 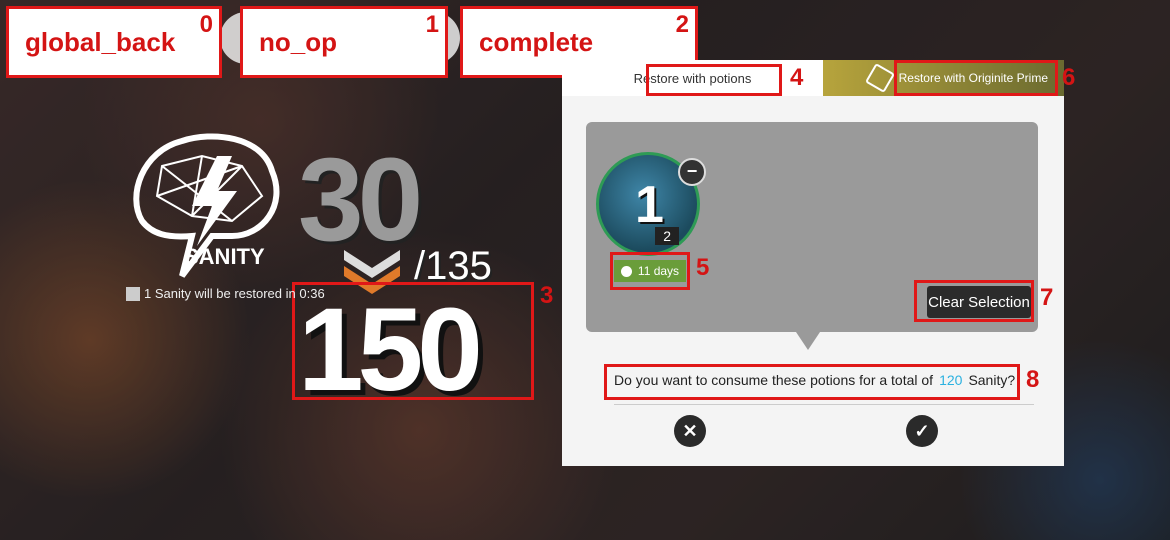 I want to click on annotation-label: complete, so click(x=536, y=42).